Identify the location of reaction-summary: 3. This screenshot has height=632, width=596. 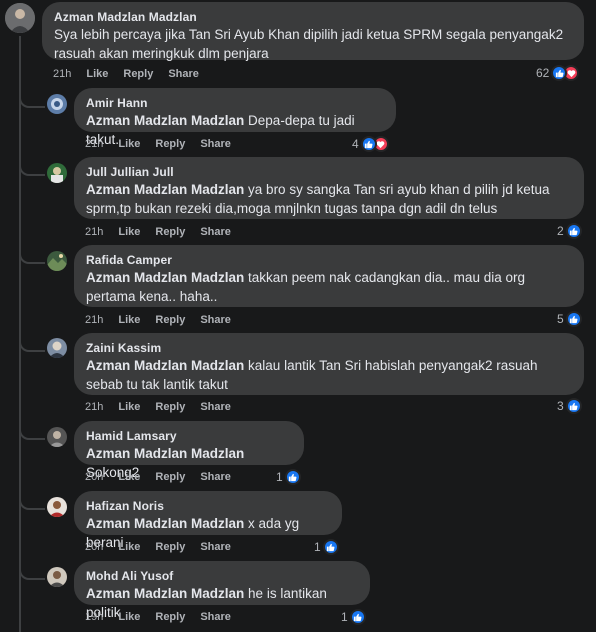
(569, 406).